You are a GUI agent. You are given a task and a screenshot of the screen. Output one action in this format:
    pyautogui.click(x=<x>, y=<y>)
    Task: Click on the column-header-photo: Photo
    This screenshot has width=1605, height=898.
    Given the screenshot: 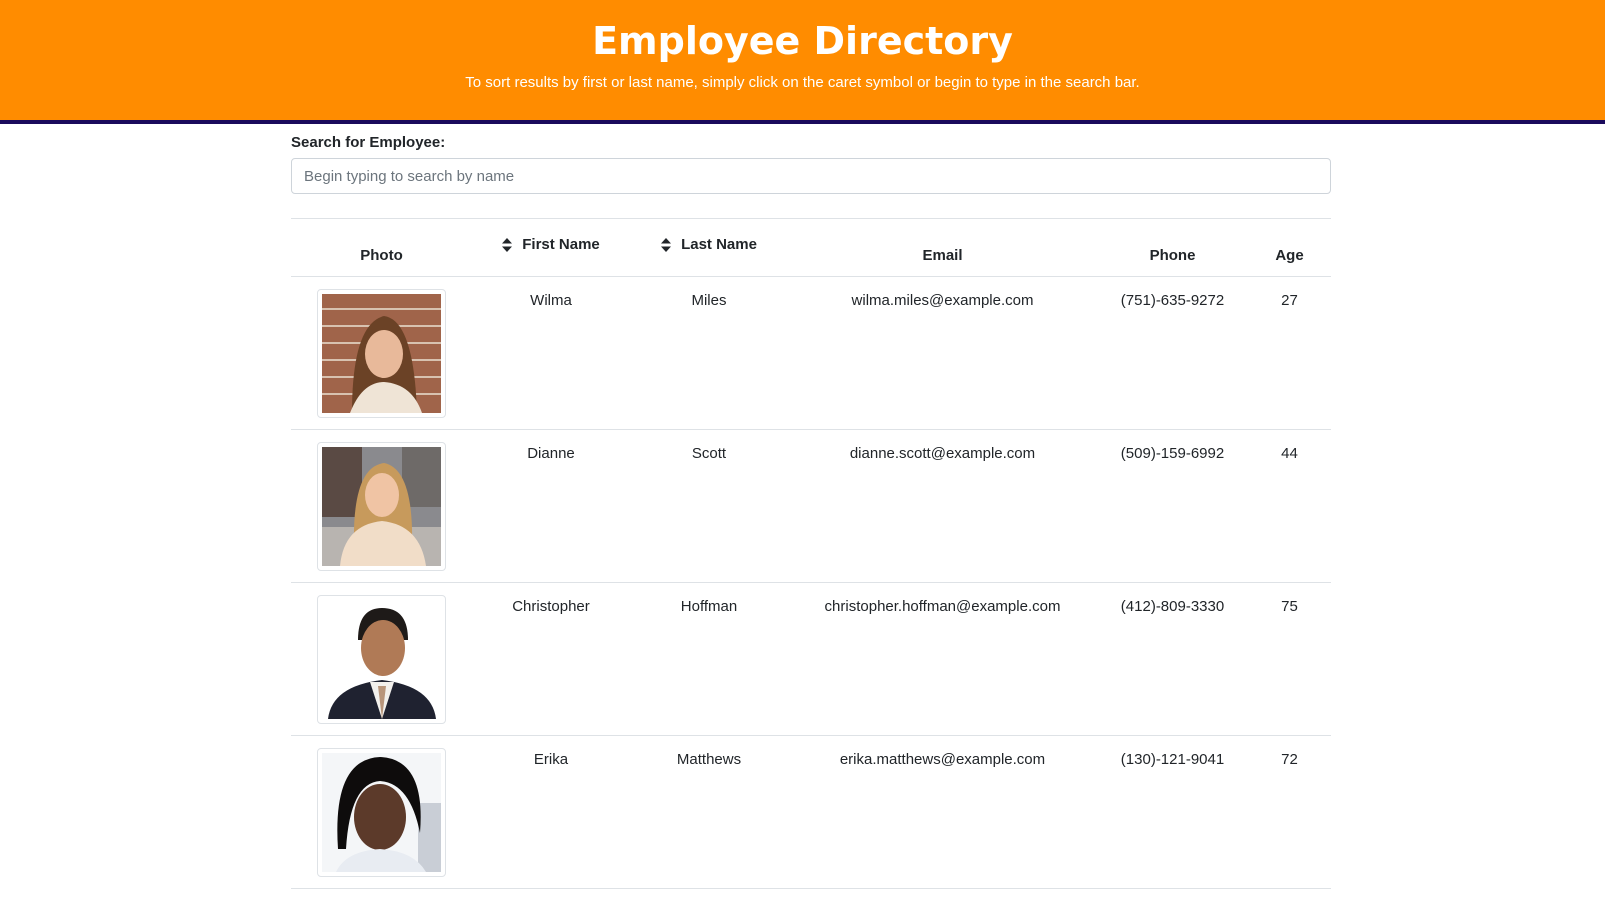 What is the action you would take?
    pyautogui.click(x=381, y=247)
    